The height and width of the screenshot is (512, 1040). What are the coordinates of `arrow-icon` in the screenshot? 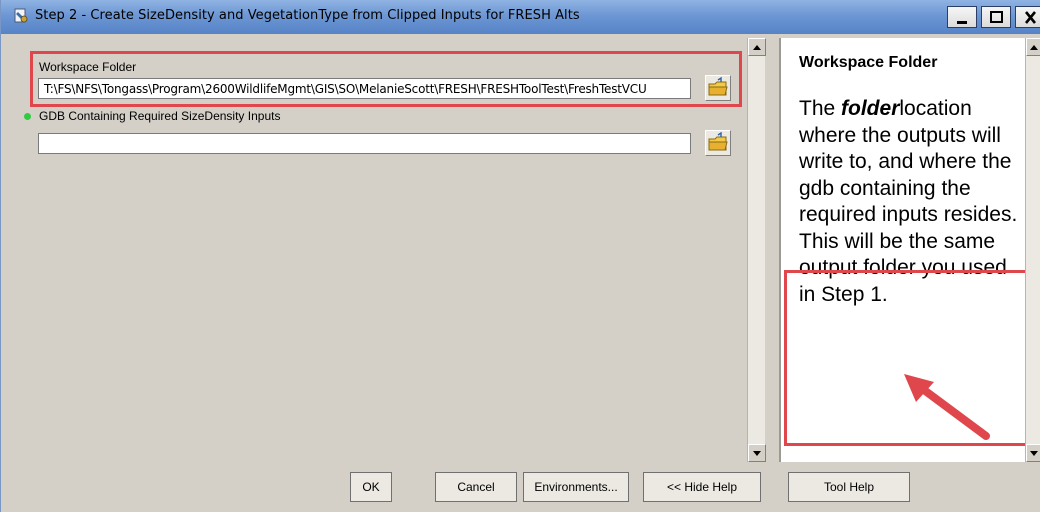 It's located at (947, 407).